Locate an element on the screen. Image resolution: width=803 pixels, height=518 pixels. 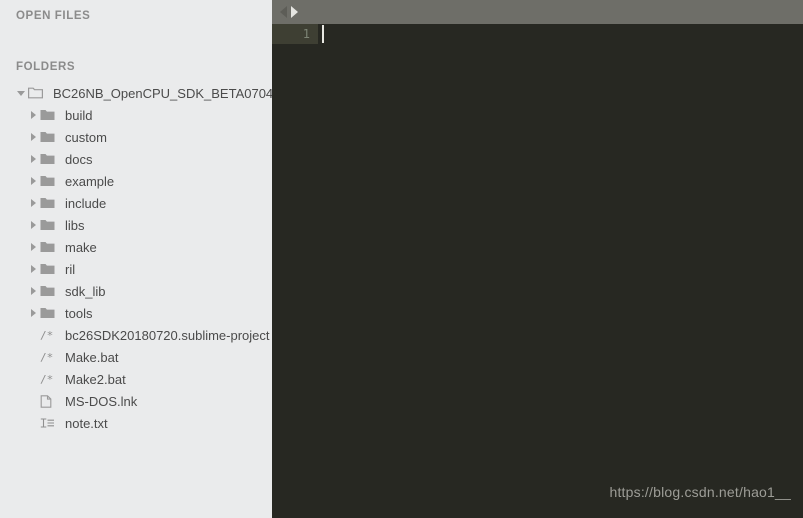
tree-file-label: bc26SDK20180720.sublime-project is located at coordinates (167, 335).